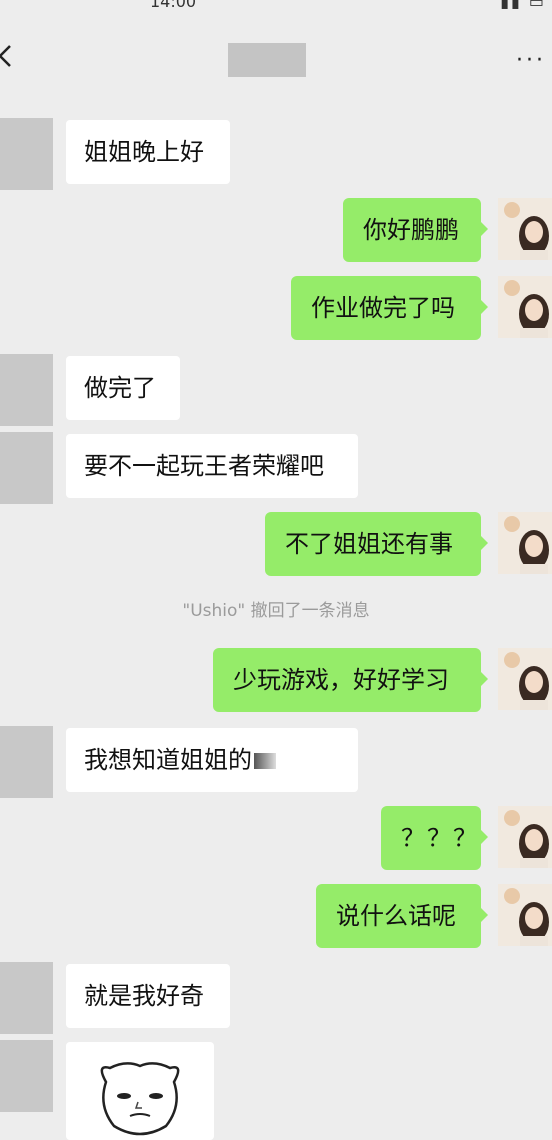 Image resolution: width=552 pixels, height=1140 pixels. Describe the element at coordinates (531, 61) in the screenshot. I see `more-dots-icon: ···` at that location.